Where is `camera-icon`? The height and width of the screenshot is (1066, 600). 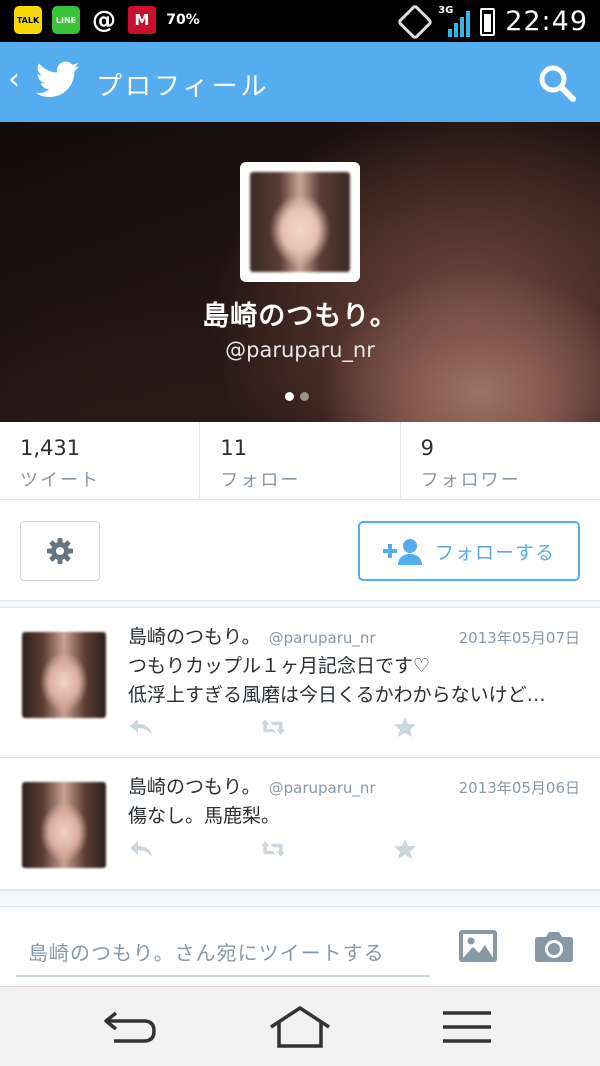
camera-icon is located at coordinates (554, 946).